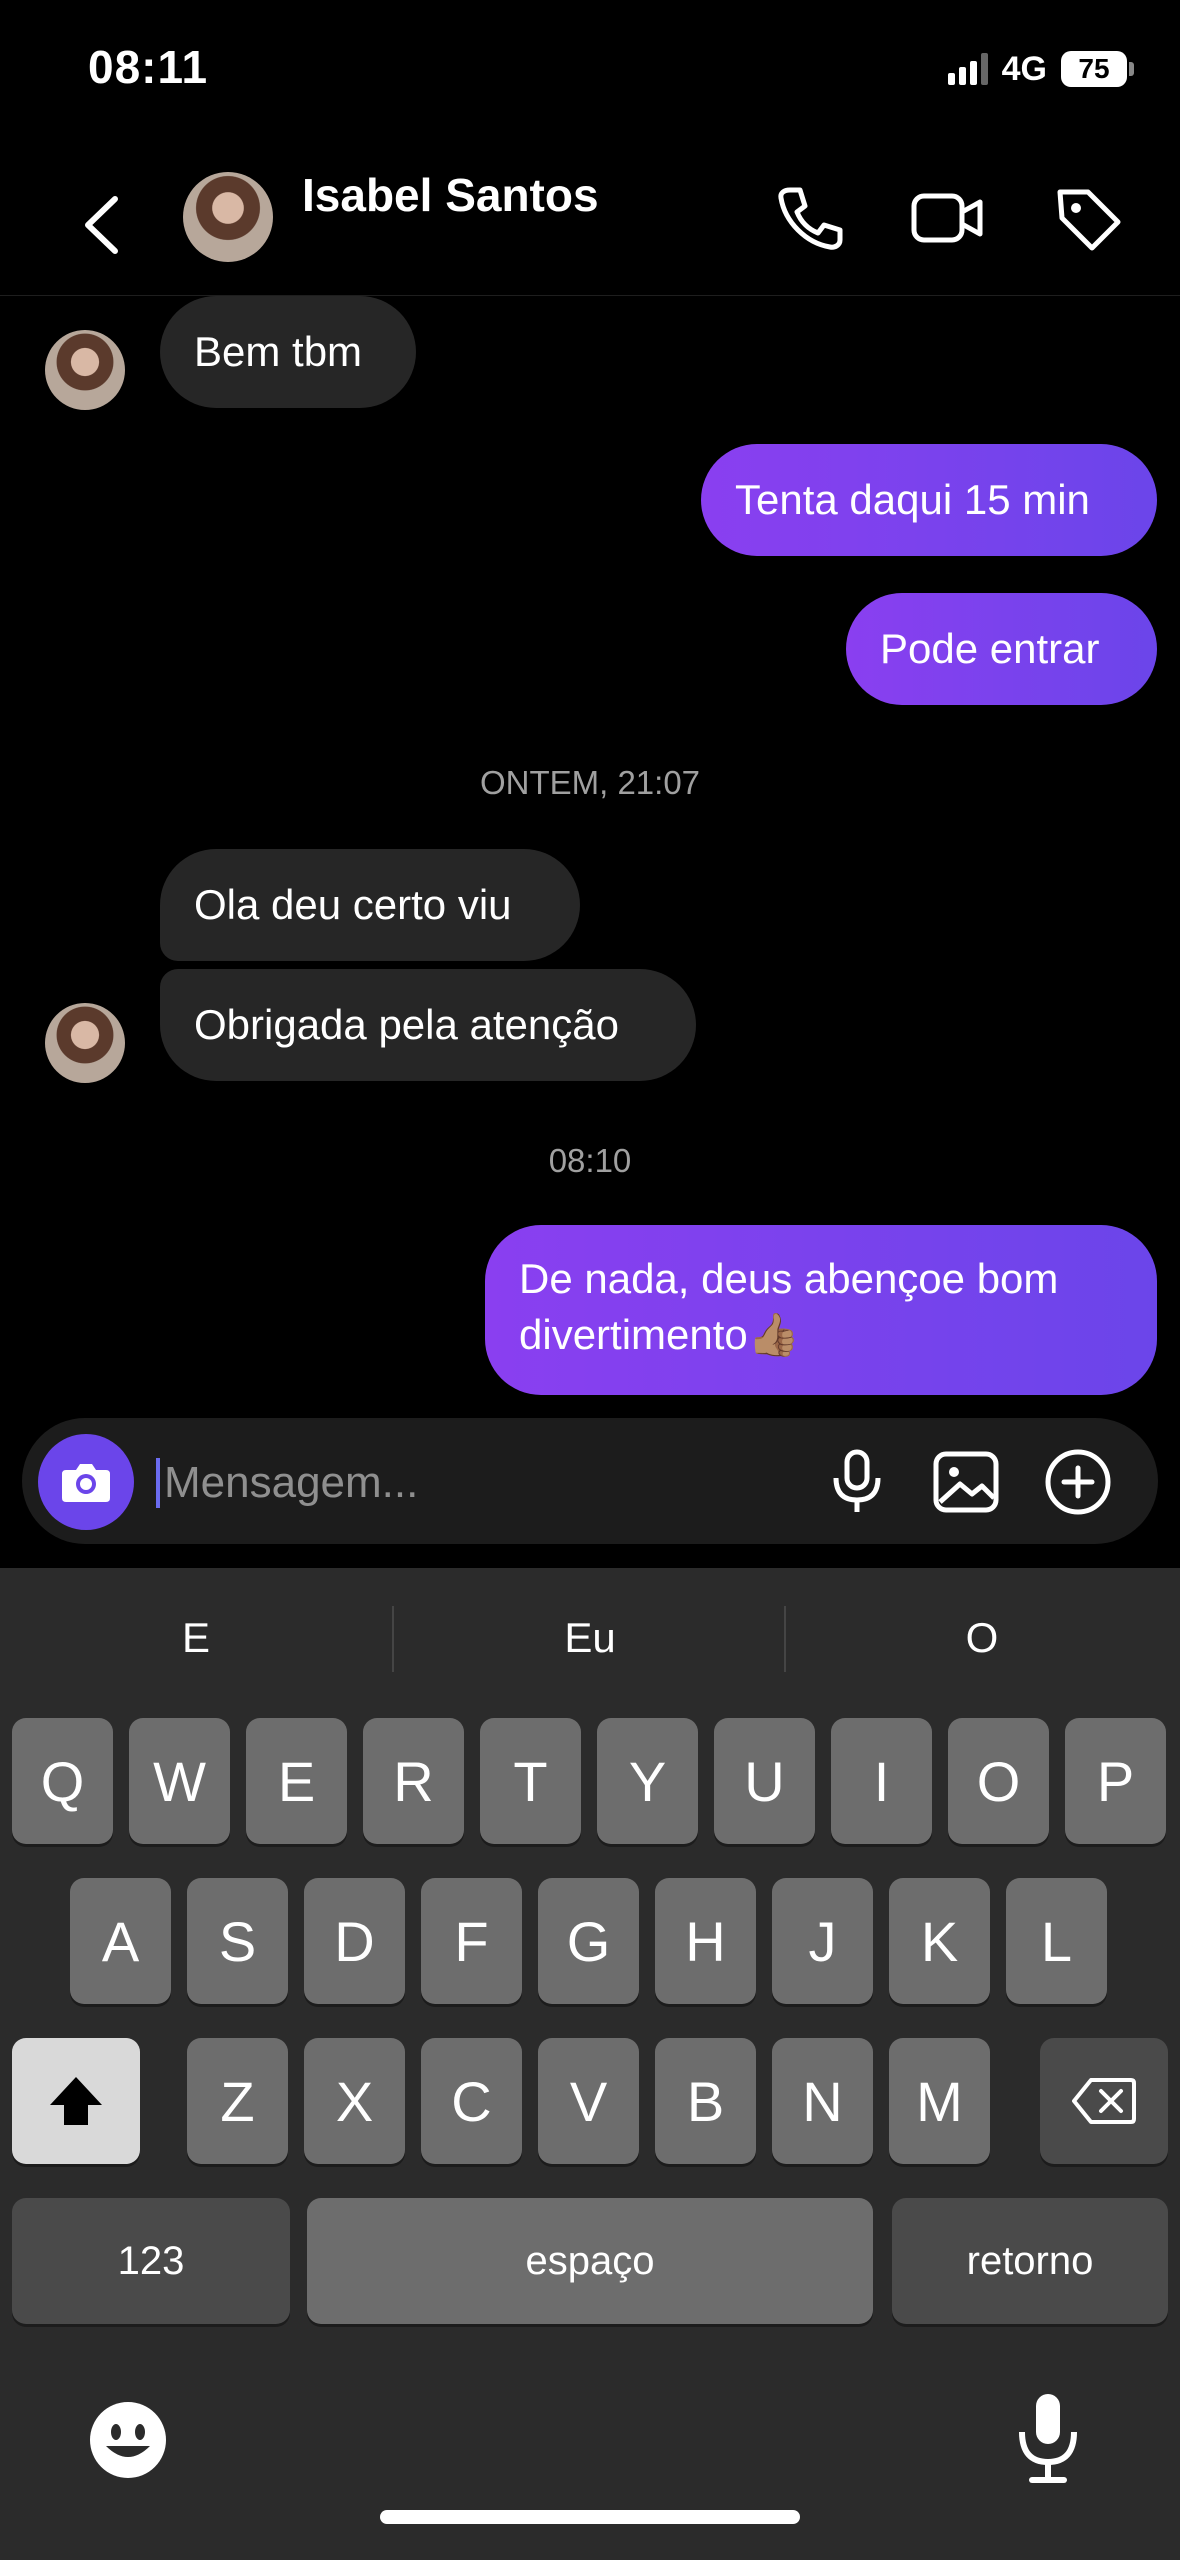  What do you see at coordinates (1024, 68) in the screenshot?
I see `network-label: 4G` at bounding box center [1024, 68].